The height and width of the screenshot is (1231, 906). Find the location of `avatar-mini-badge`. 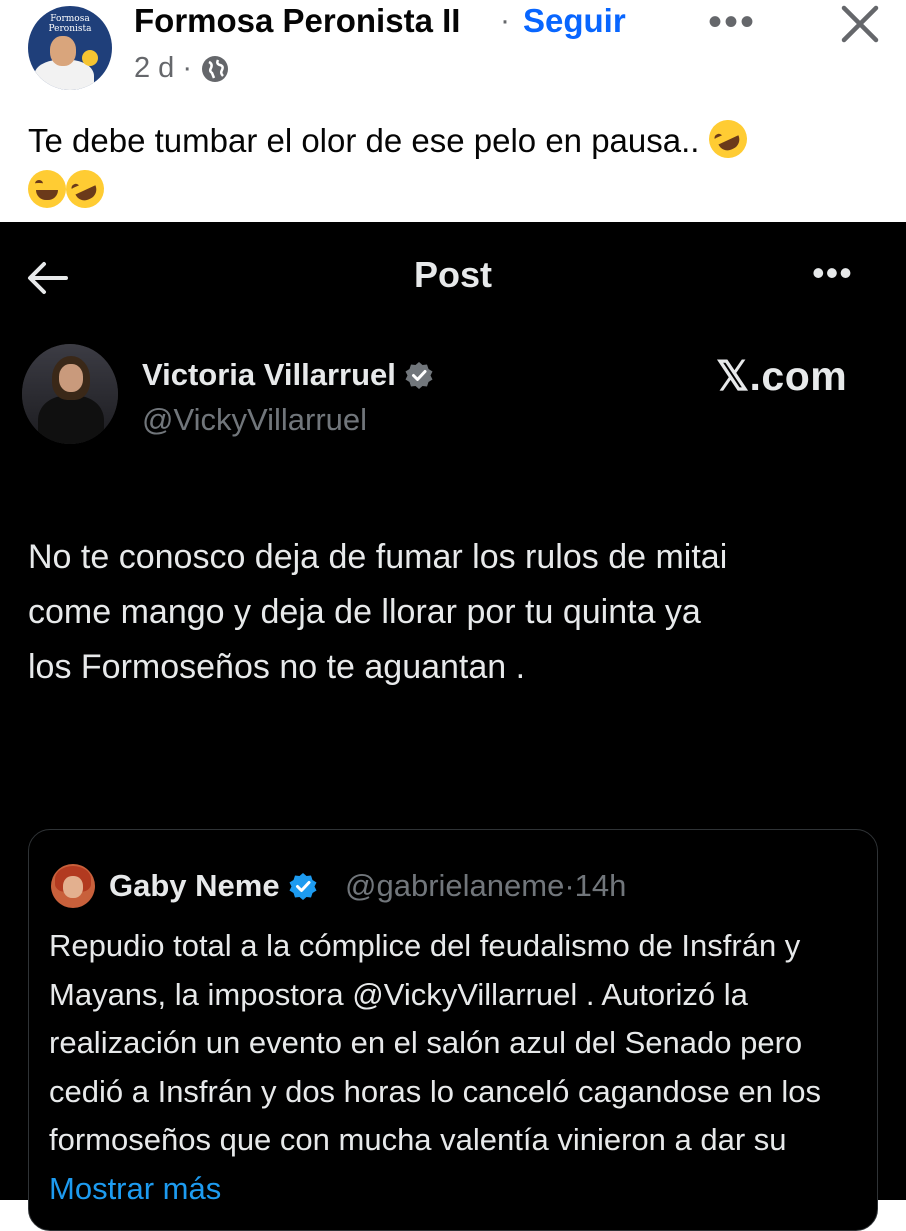

avatar-mini-badge is located at coordinates (90, 58).